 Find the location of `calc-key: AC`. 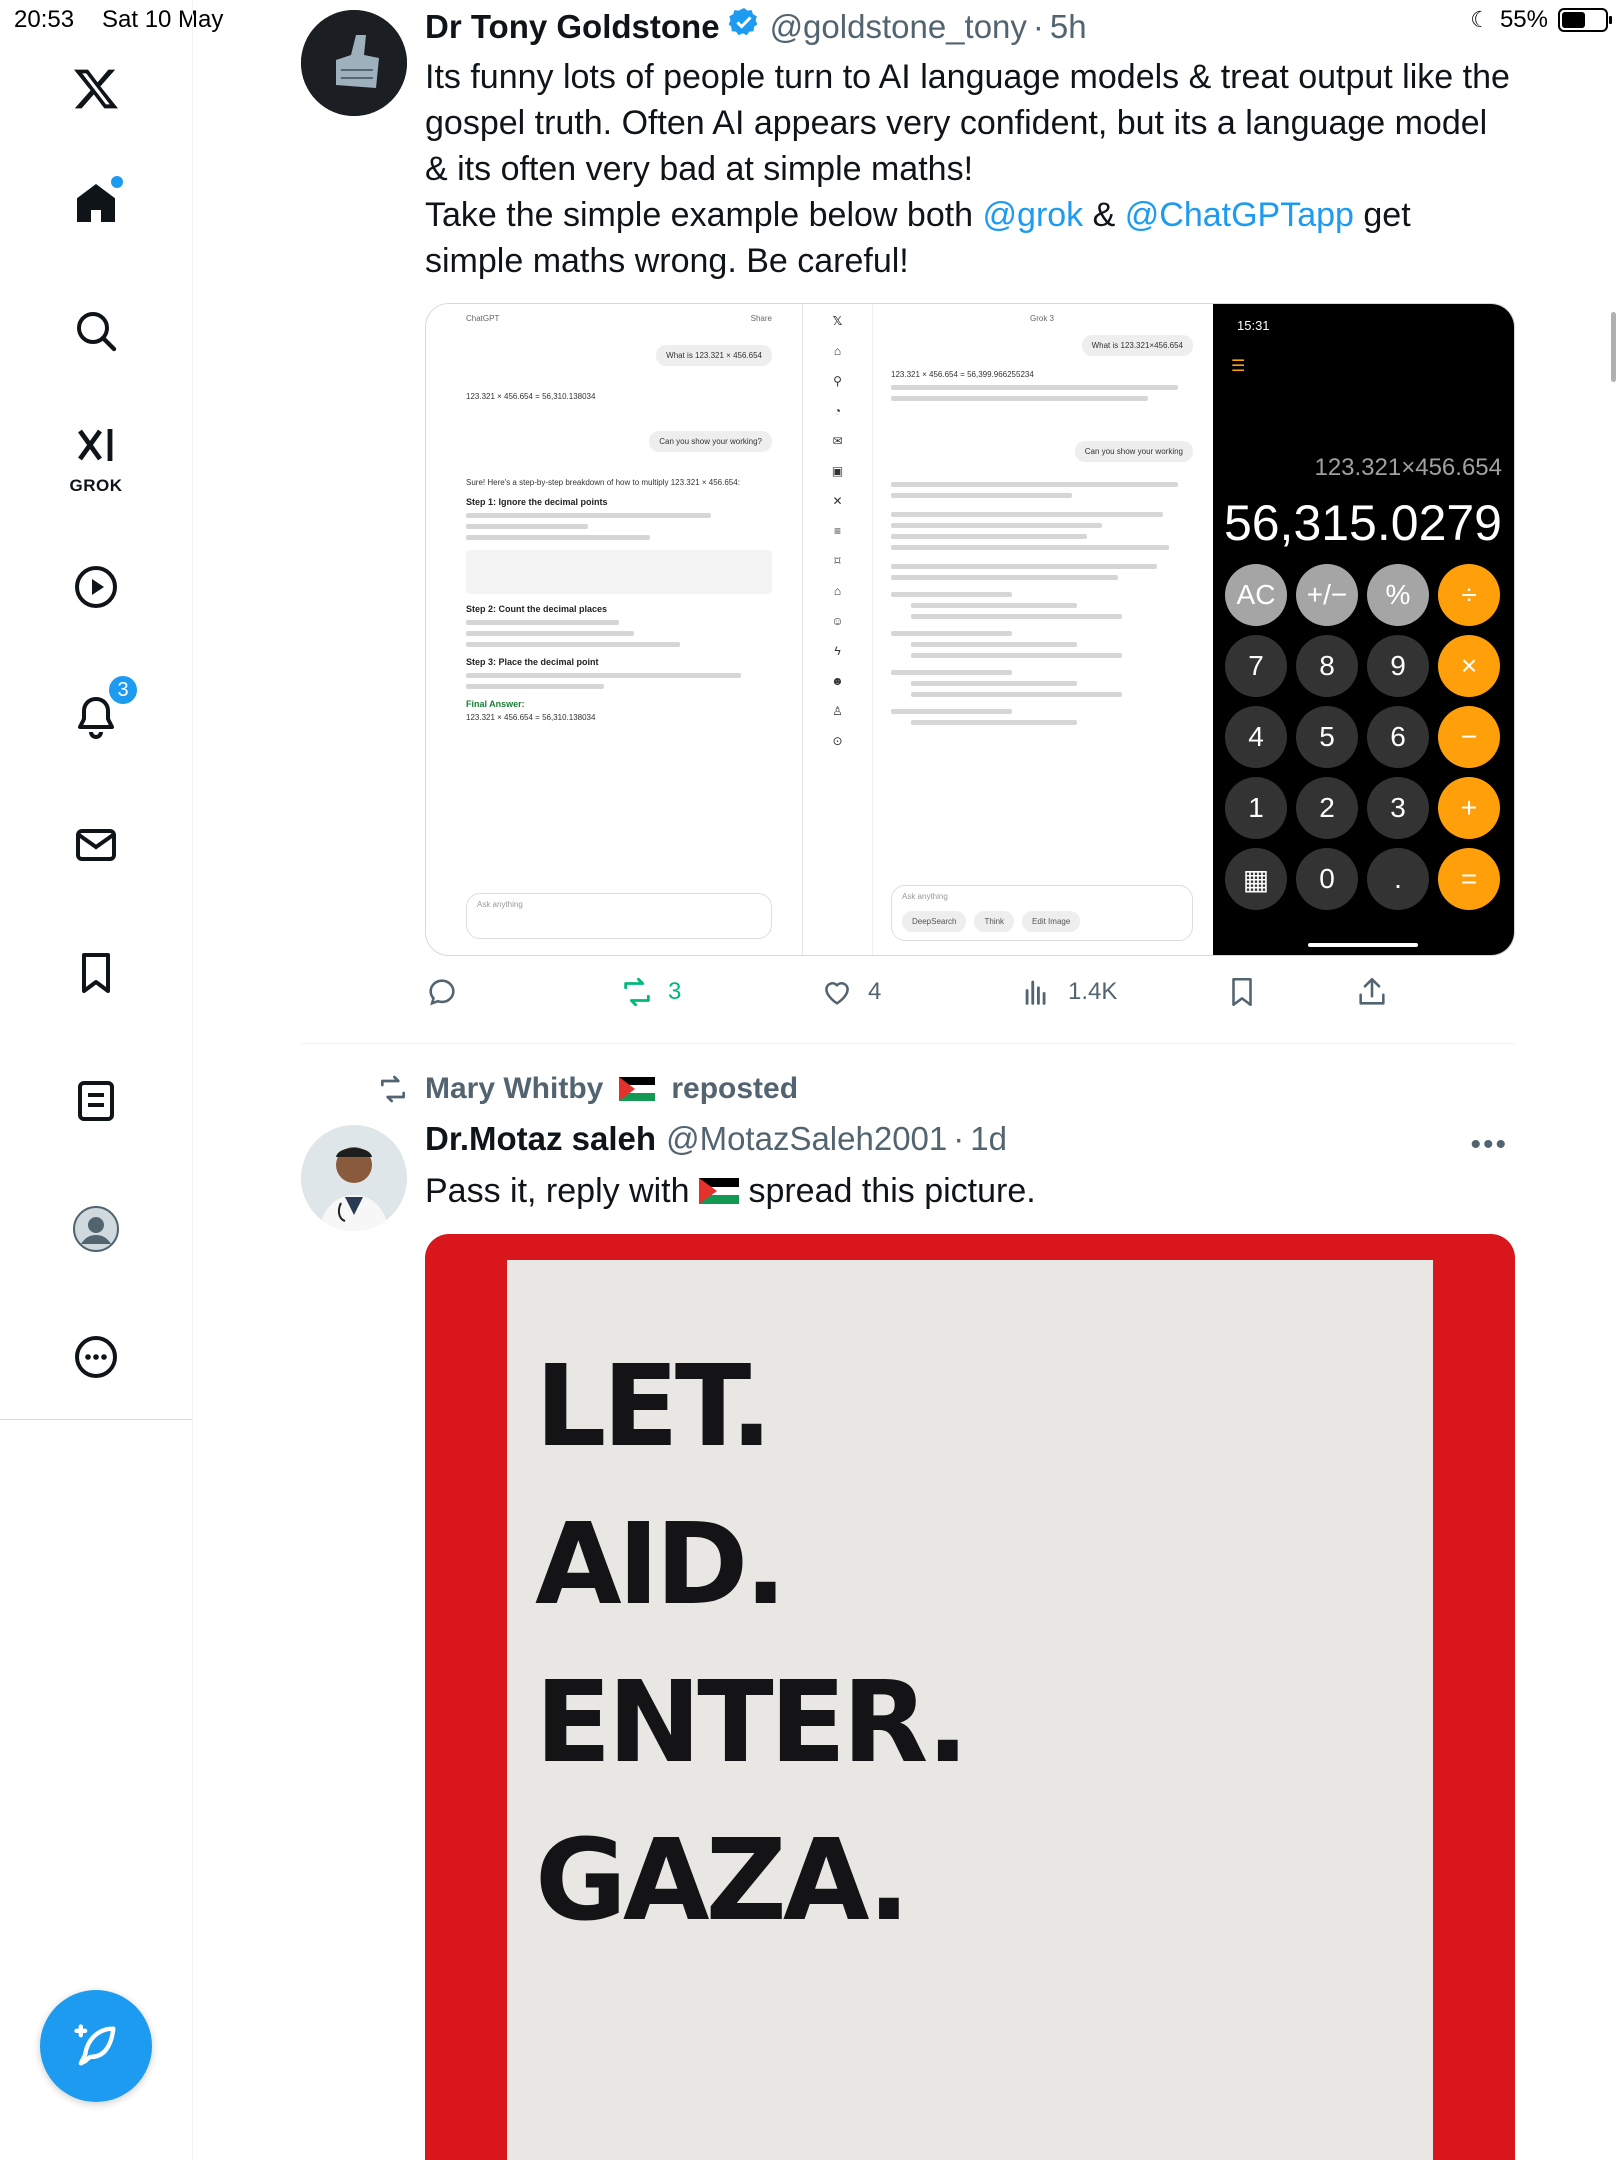

calc-key: AC is located at coordinates (1256, 595).